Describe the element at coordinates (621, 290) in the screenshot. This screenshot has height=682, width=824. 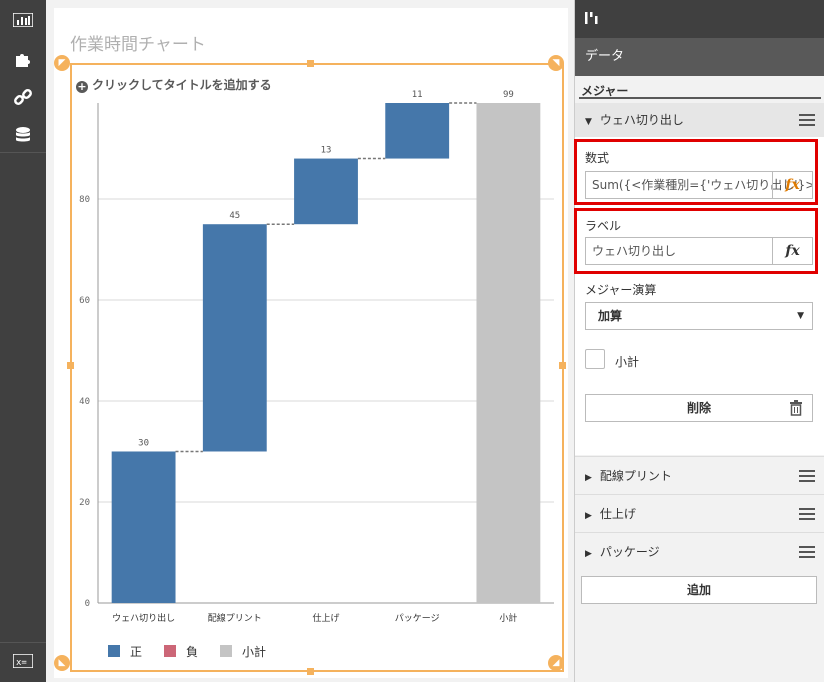
I see `calc-label: メジャー演算` at that location.